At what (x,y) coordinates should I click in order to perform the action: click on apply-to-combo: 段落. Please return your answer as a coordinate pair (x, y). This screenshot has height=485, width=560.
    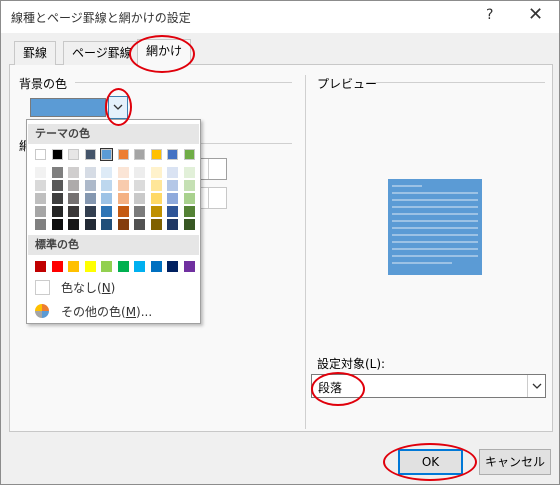
    Looking at the image, I should click on (428, 386).